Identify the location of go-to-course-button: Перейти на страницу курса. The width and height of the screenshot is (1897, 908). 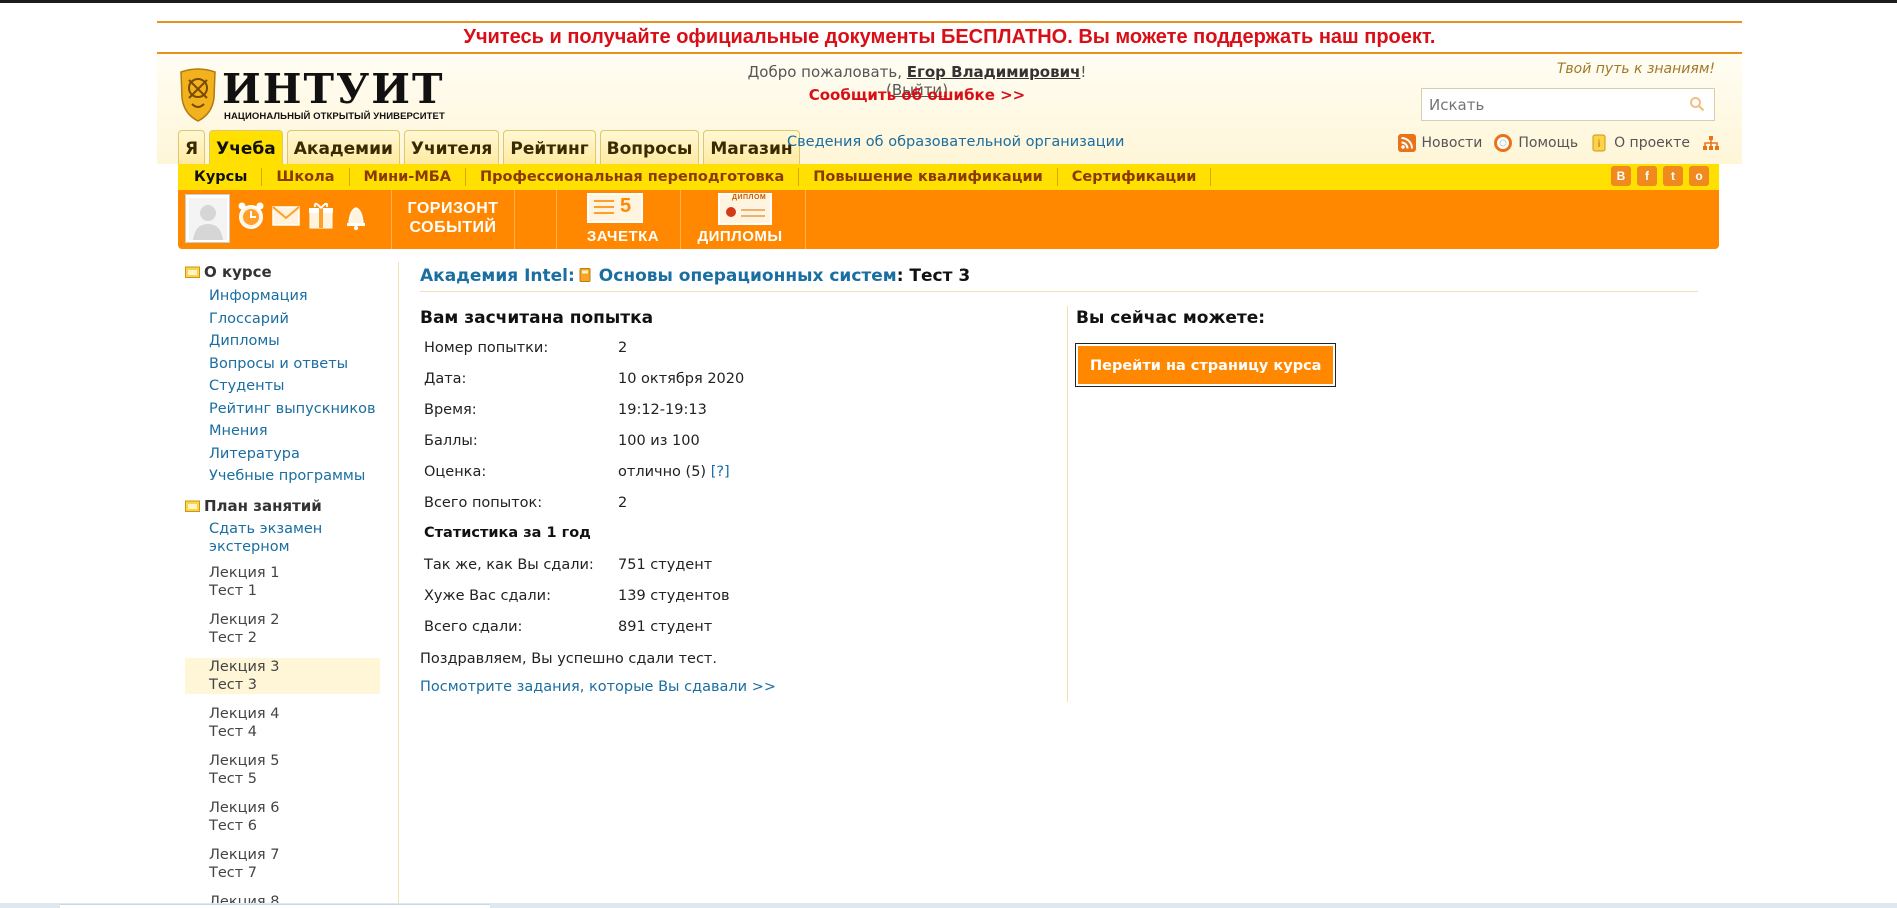
(1205, 365).